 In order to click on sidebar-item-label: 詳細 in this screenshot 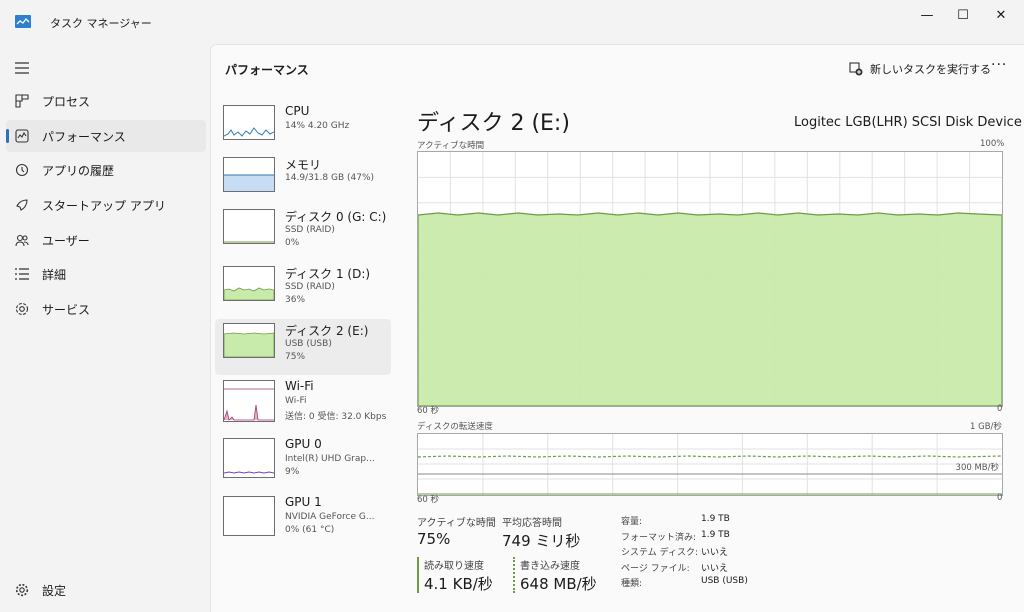, I will do `click(54, 274)`.